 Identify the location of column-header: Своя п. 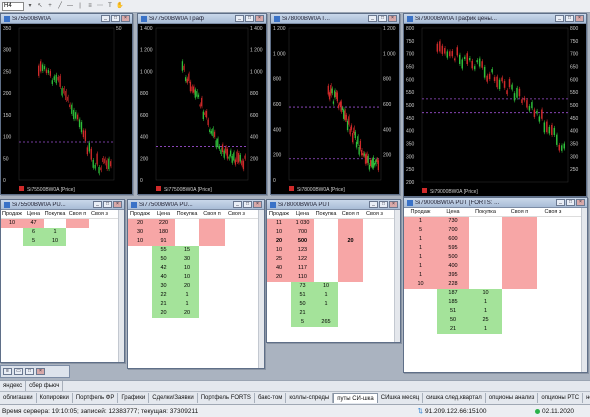
(77, 214).